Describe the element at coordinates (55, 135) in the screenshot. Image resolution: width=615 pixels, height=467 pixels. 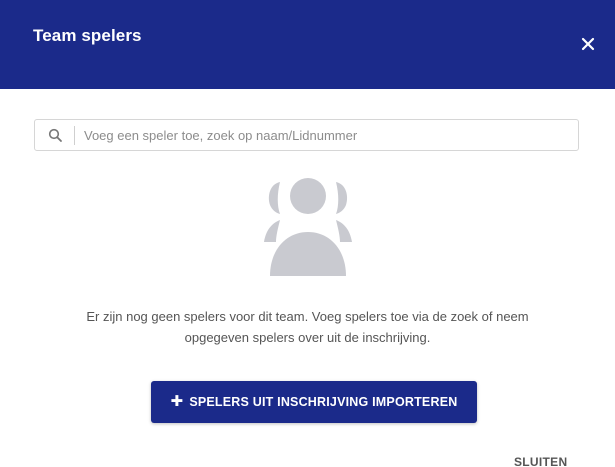
I see `search-icon` at that location.